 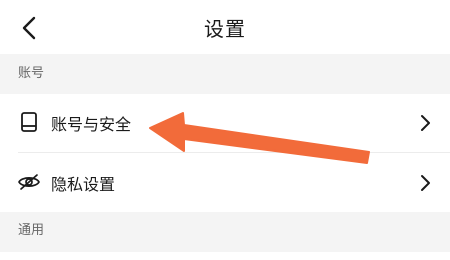 What do you see at coordinates (29, 122) in the screenshot?
I see `phone-icon` at bounding box center [29, 122].